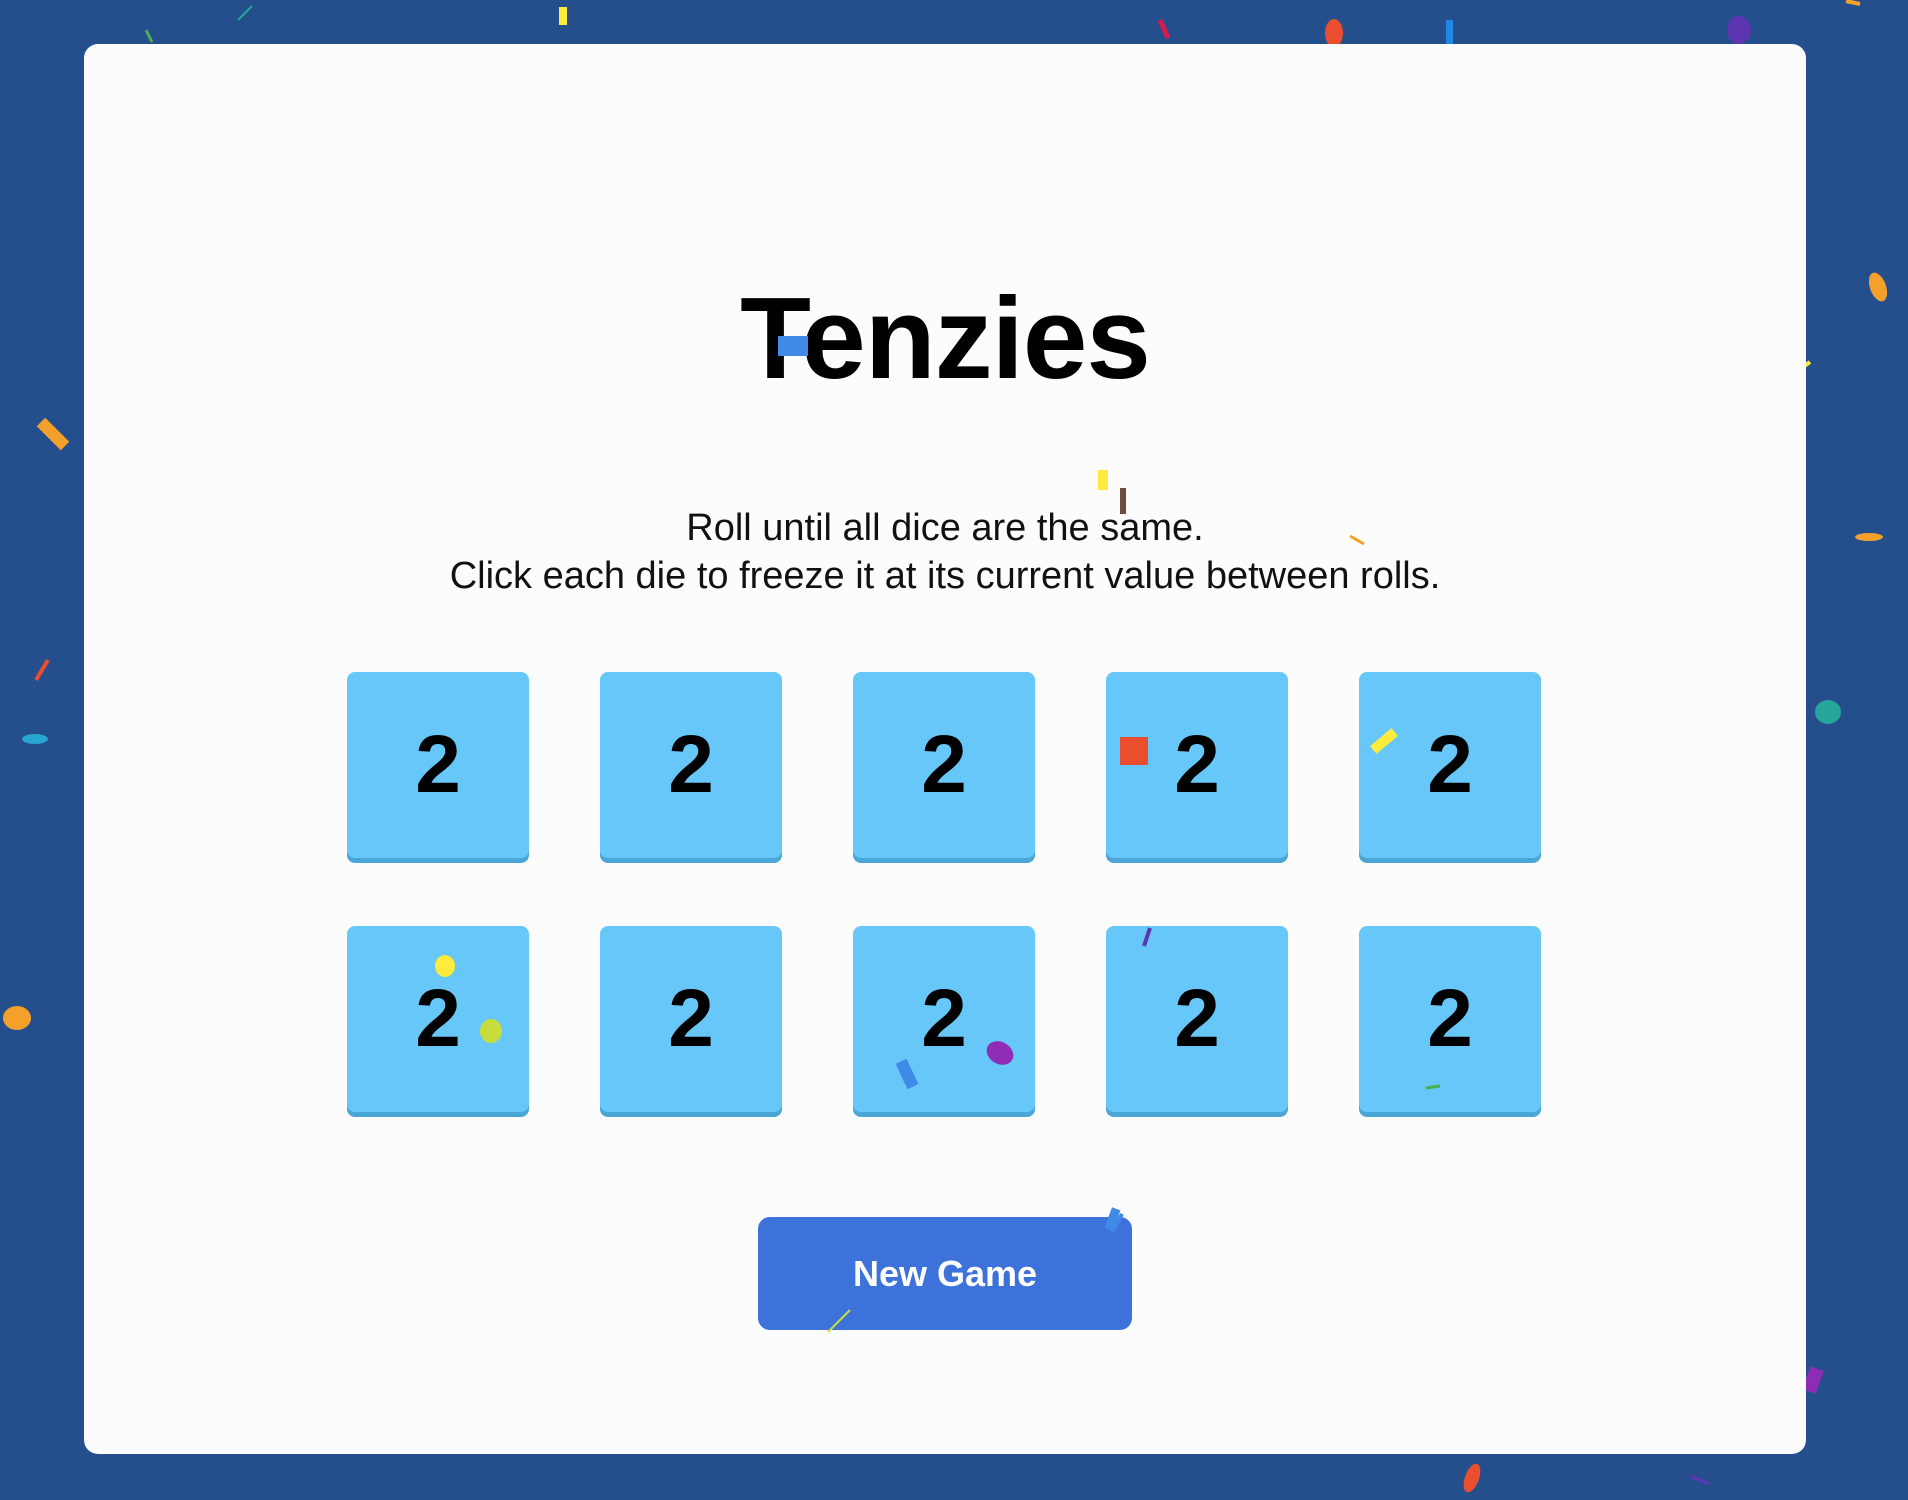  I want to click on die-8: 2, so click(944, 1019).